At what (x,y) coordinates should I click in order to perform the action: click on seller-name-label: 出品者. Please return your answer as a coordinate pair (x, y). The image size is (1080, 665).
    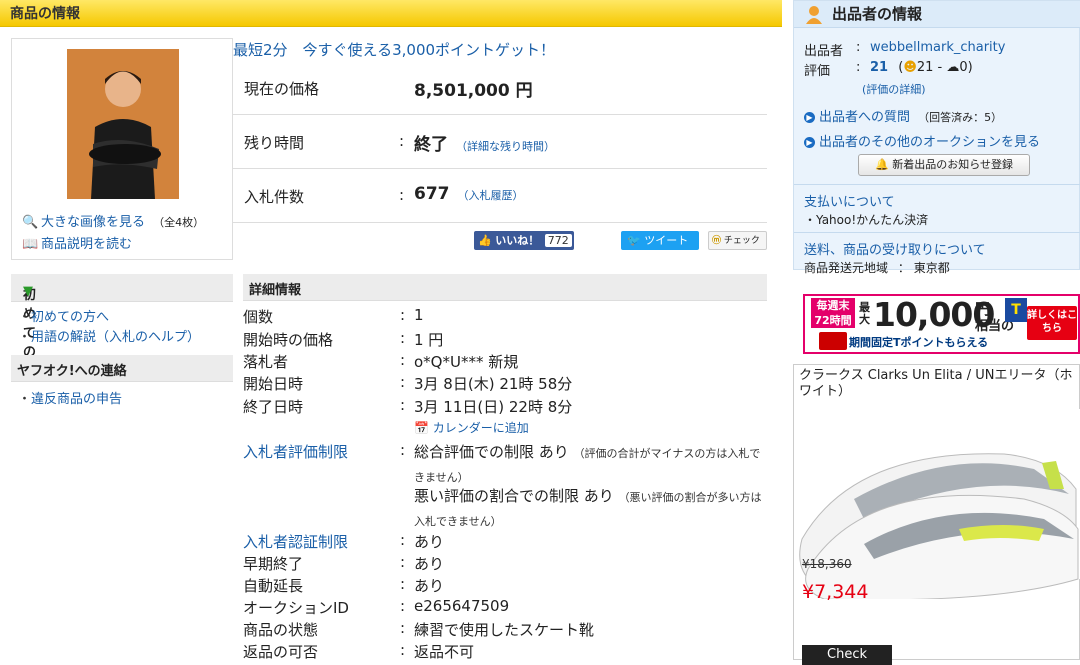
    Looking at the image, I should click on (824, 51).